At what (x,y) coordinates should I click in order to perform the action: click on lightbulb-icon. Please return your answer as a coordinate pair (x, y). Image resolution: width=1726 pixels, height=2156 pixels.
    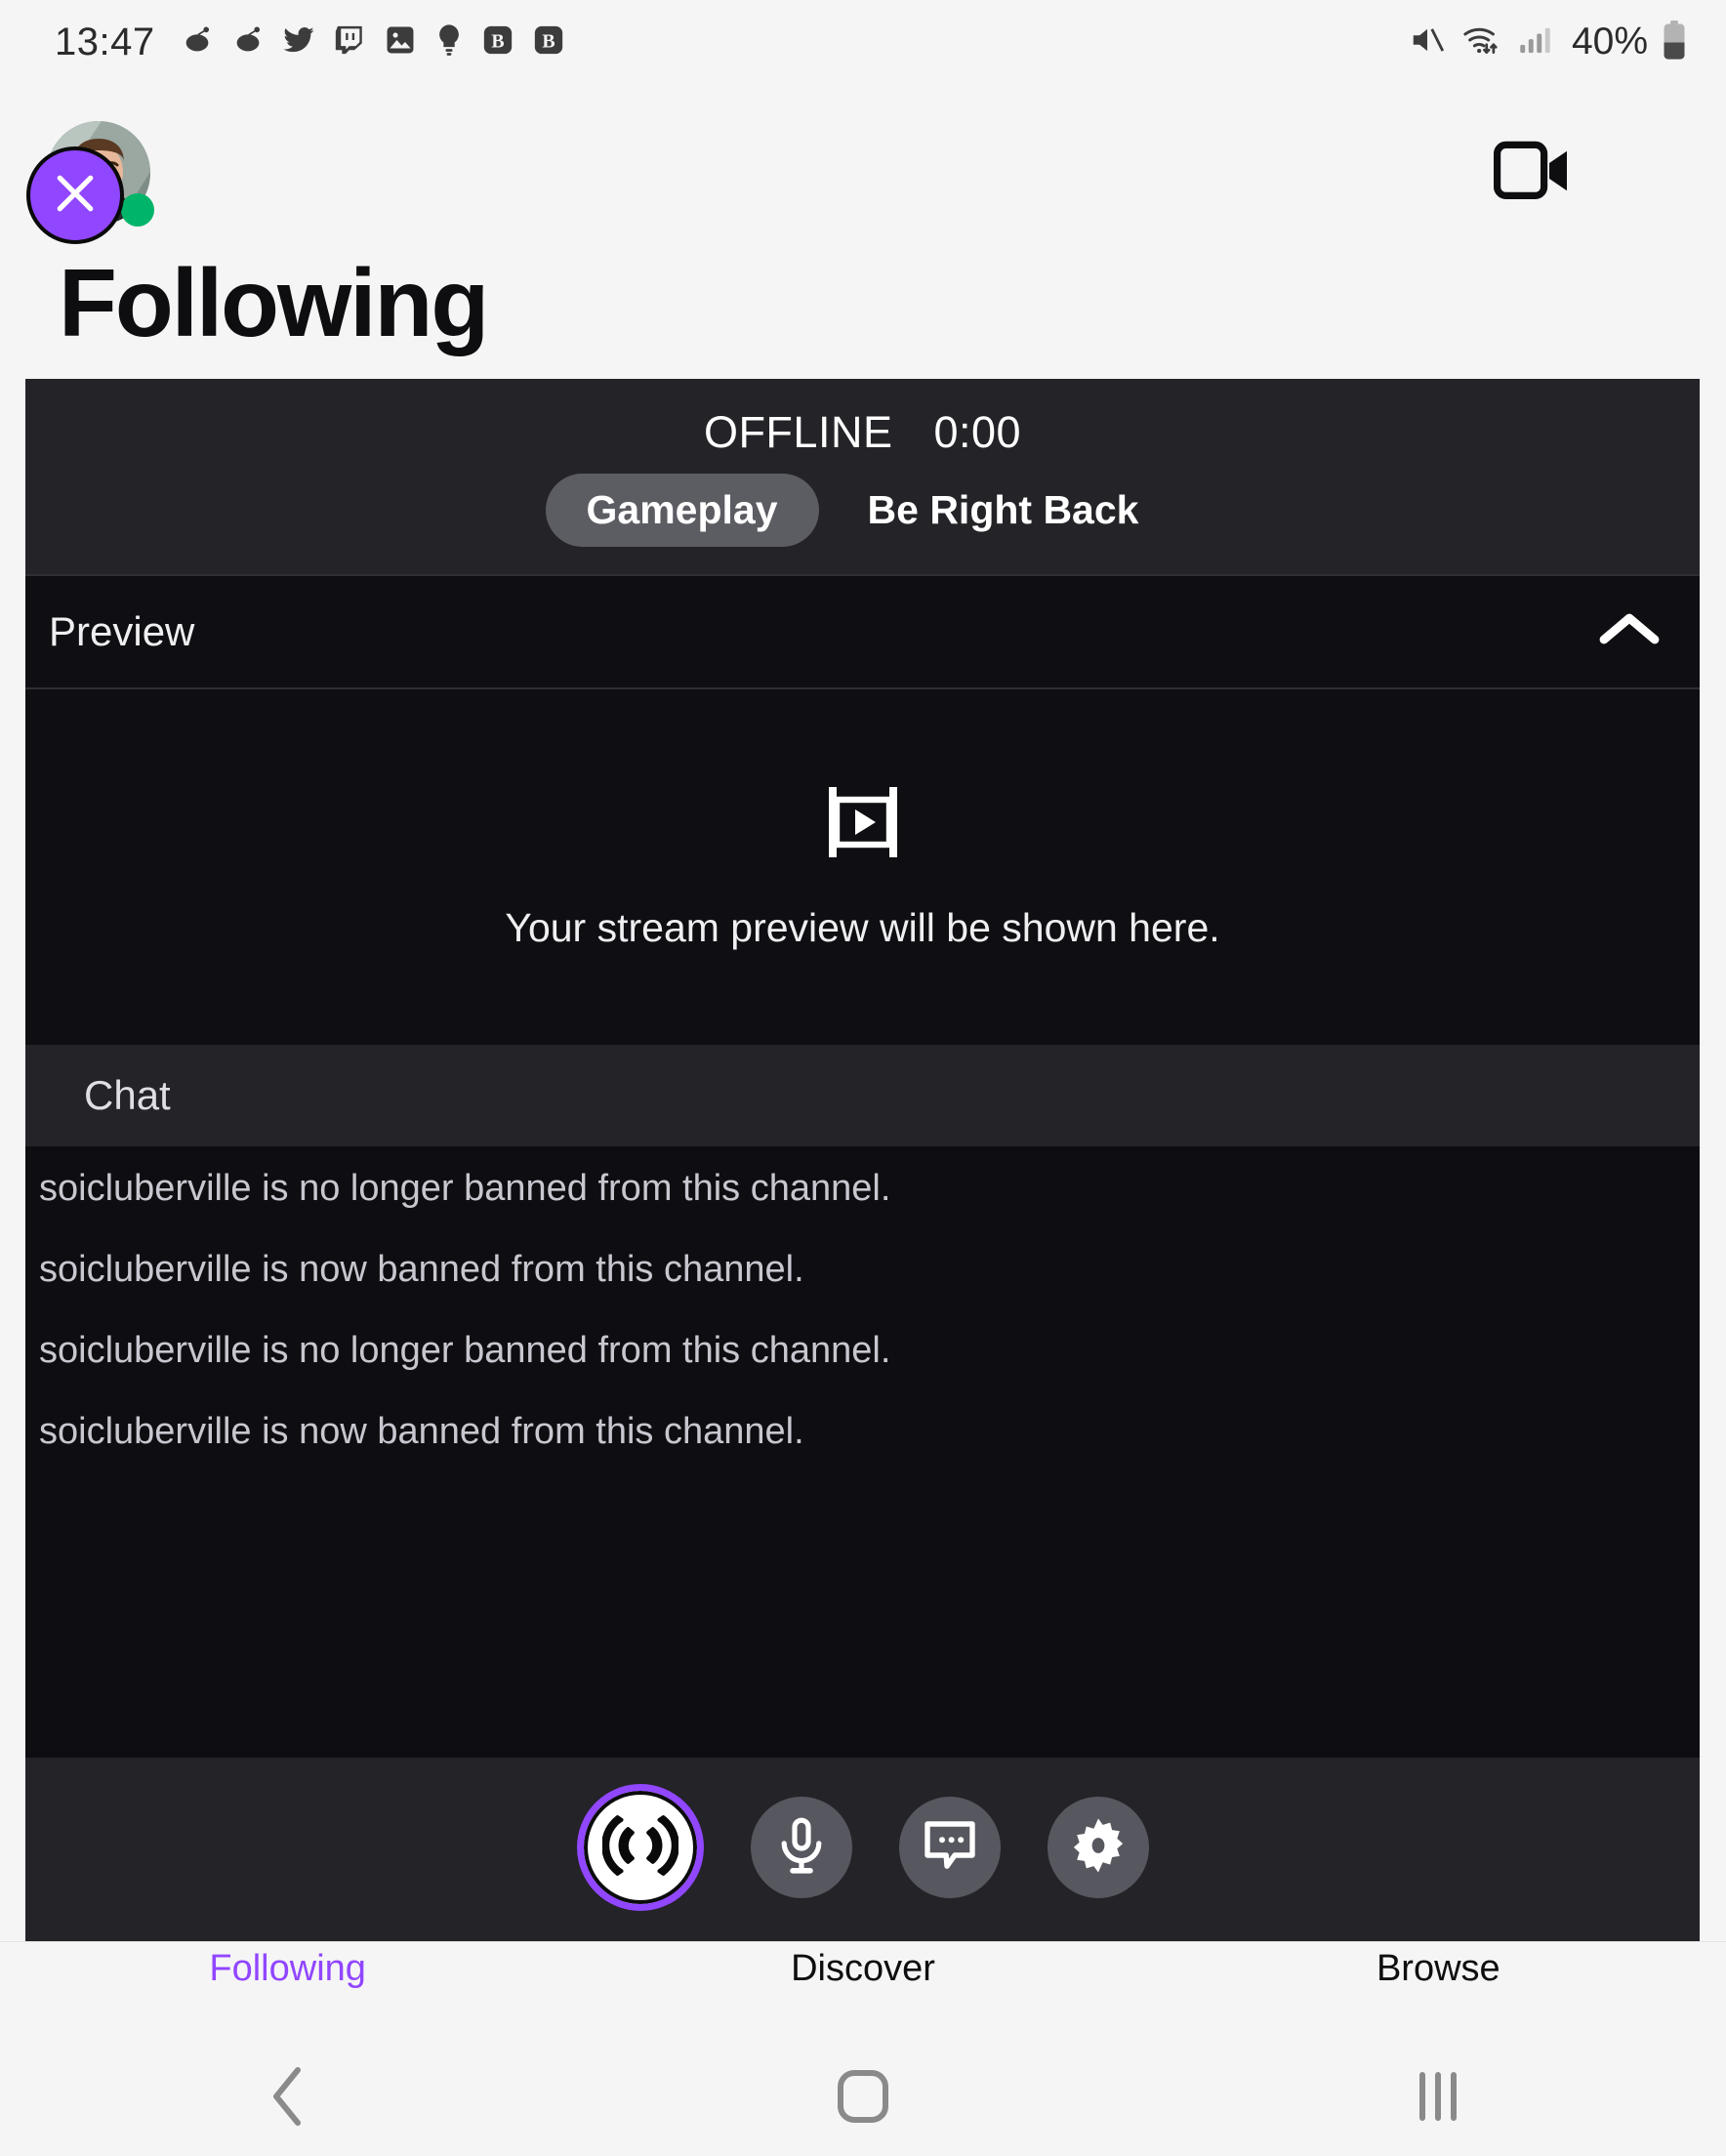
    Looking at the image, I should click on (449, 43).